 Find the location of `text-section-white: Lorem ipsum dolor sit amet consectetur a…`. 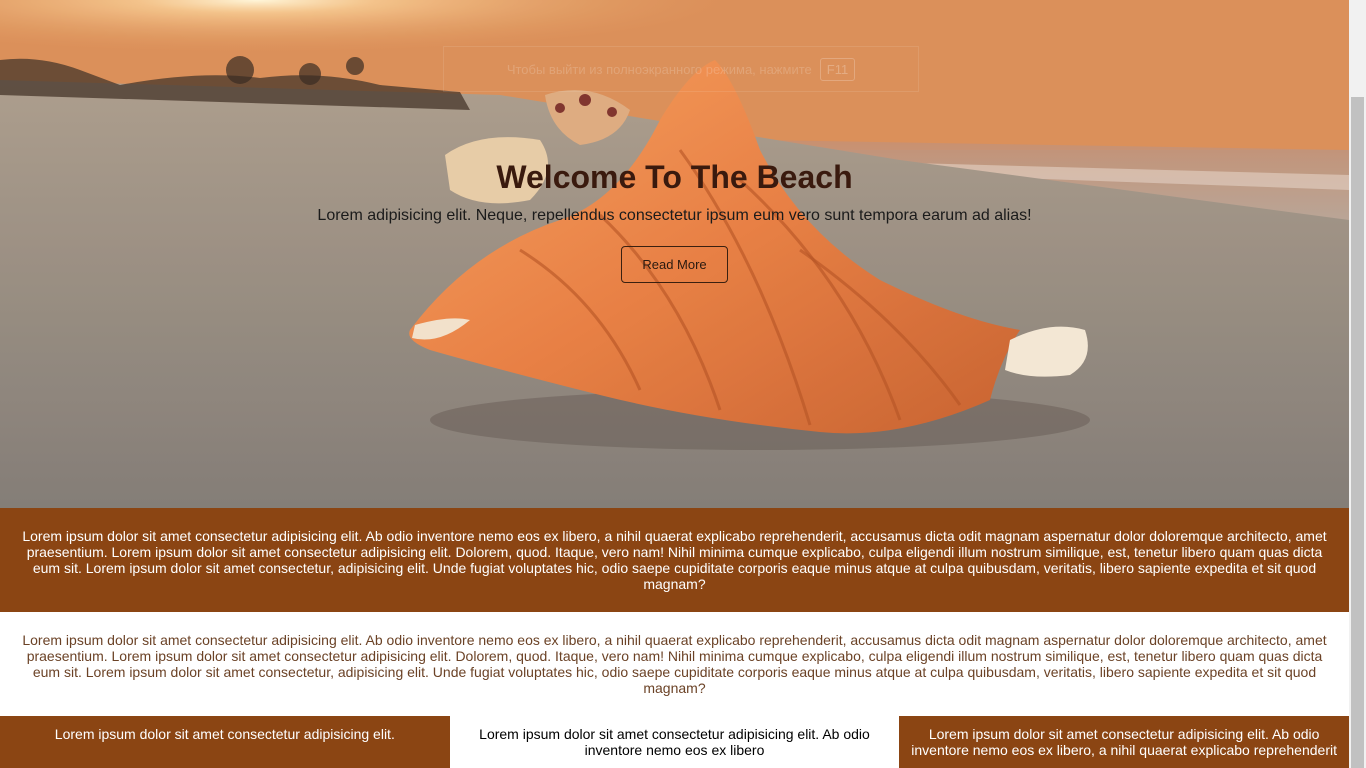

text-section-white: Lorem ipsum dolor sit amet consectetur a… is located at coordinates (674, 664).